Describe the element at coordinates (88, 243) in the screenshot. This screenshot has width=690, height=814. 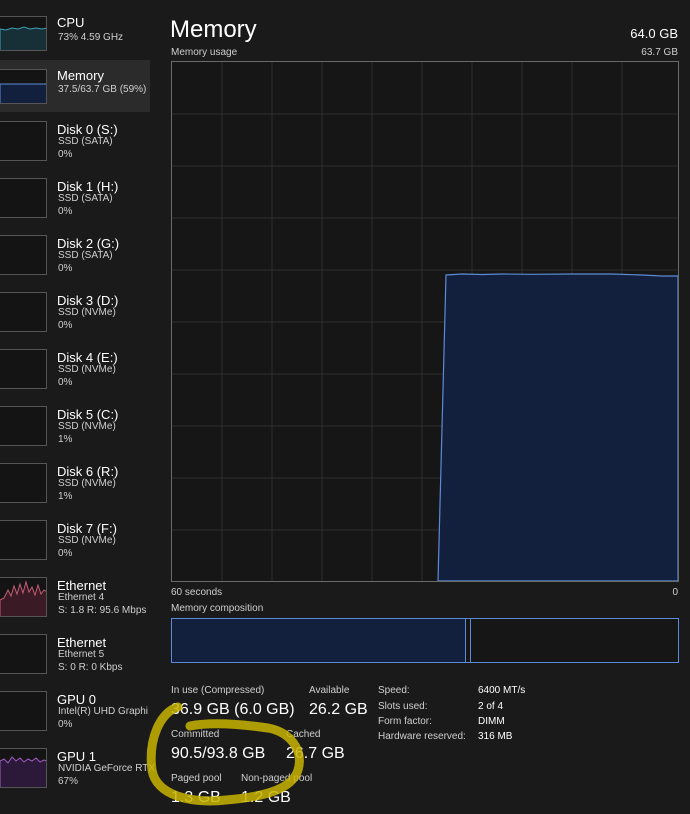
I see `sidebar-item-label: Disk 2 (G:)` at that location.